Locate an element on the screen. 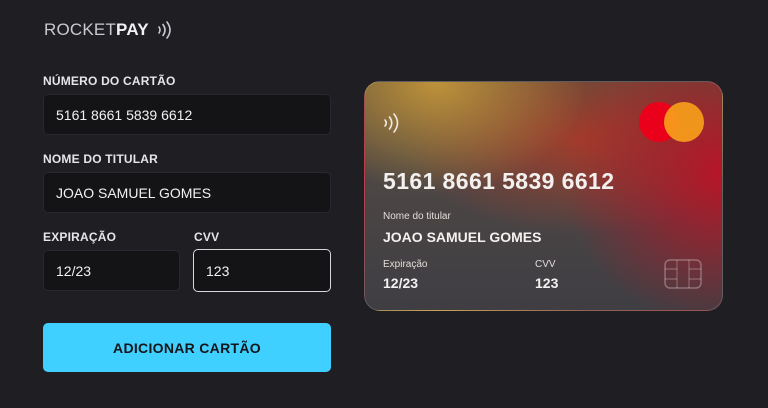  brand-logo: ROCKETPAY is located at coordinates (109, 30).